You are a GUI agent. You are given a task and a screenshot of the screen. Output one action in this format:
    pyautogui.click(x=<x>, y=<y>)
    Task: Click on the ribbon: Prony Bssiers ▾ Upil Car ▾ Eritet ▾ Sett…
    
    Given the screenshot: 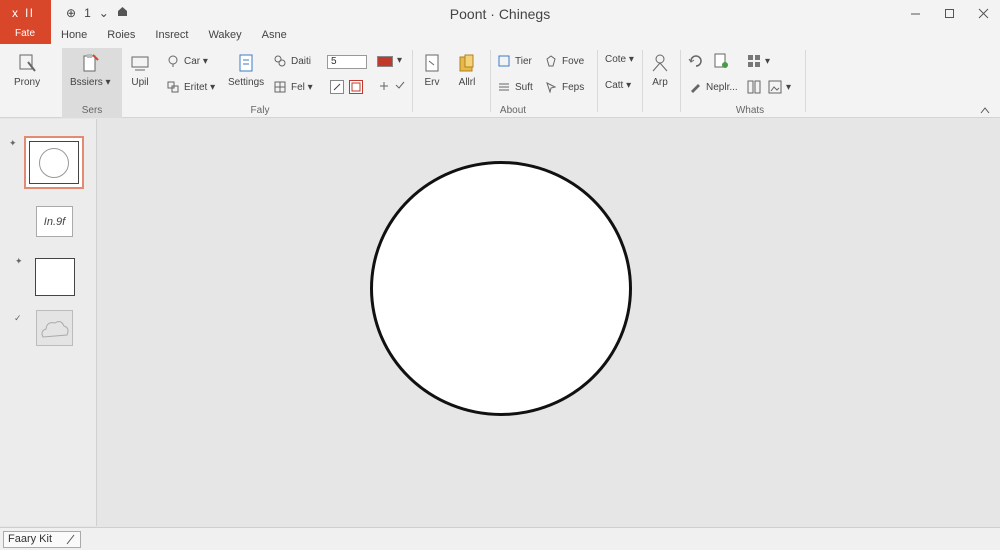 What is the action you would take?
    pyautogui.click(x=500, y=81)
    